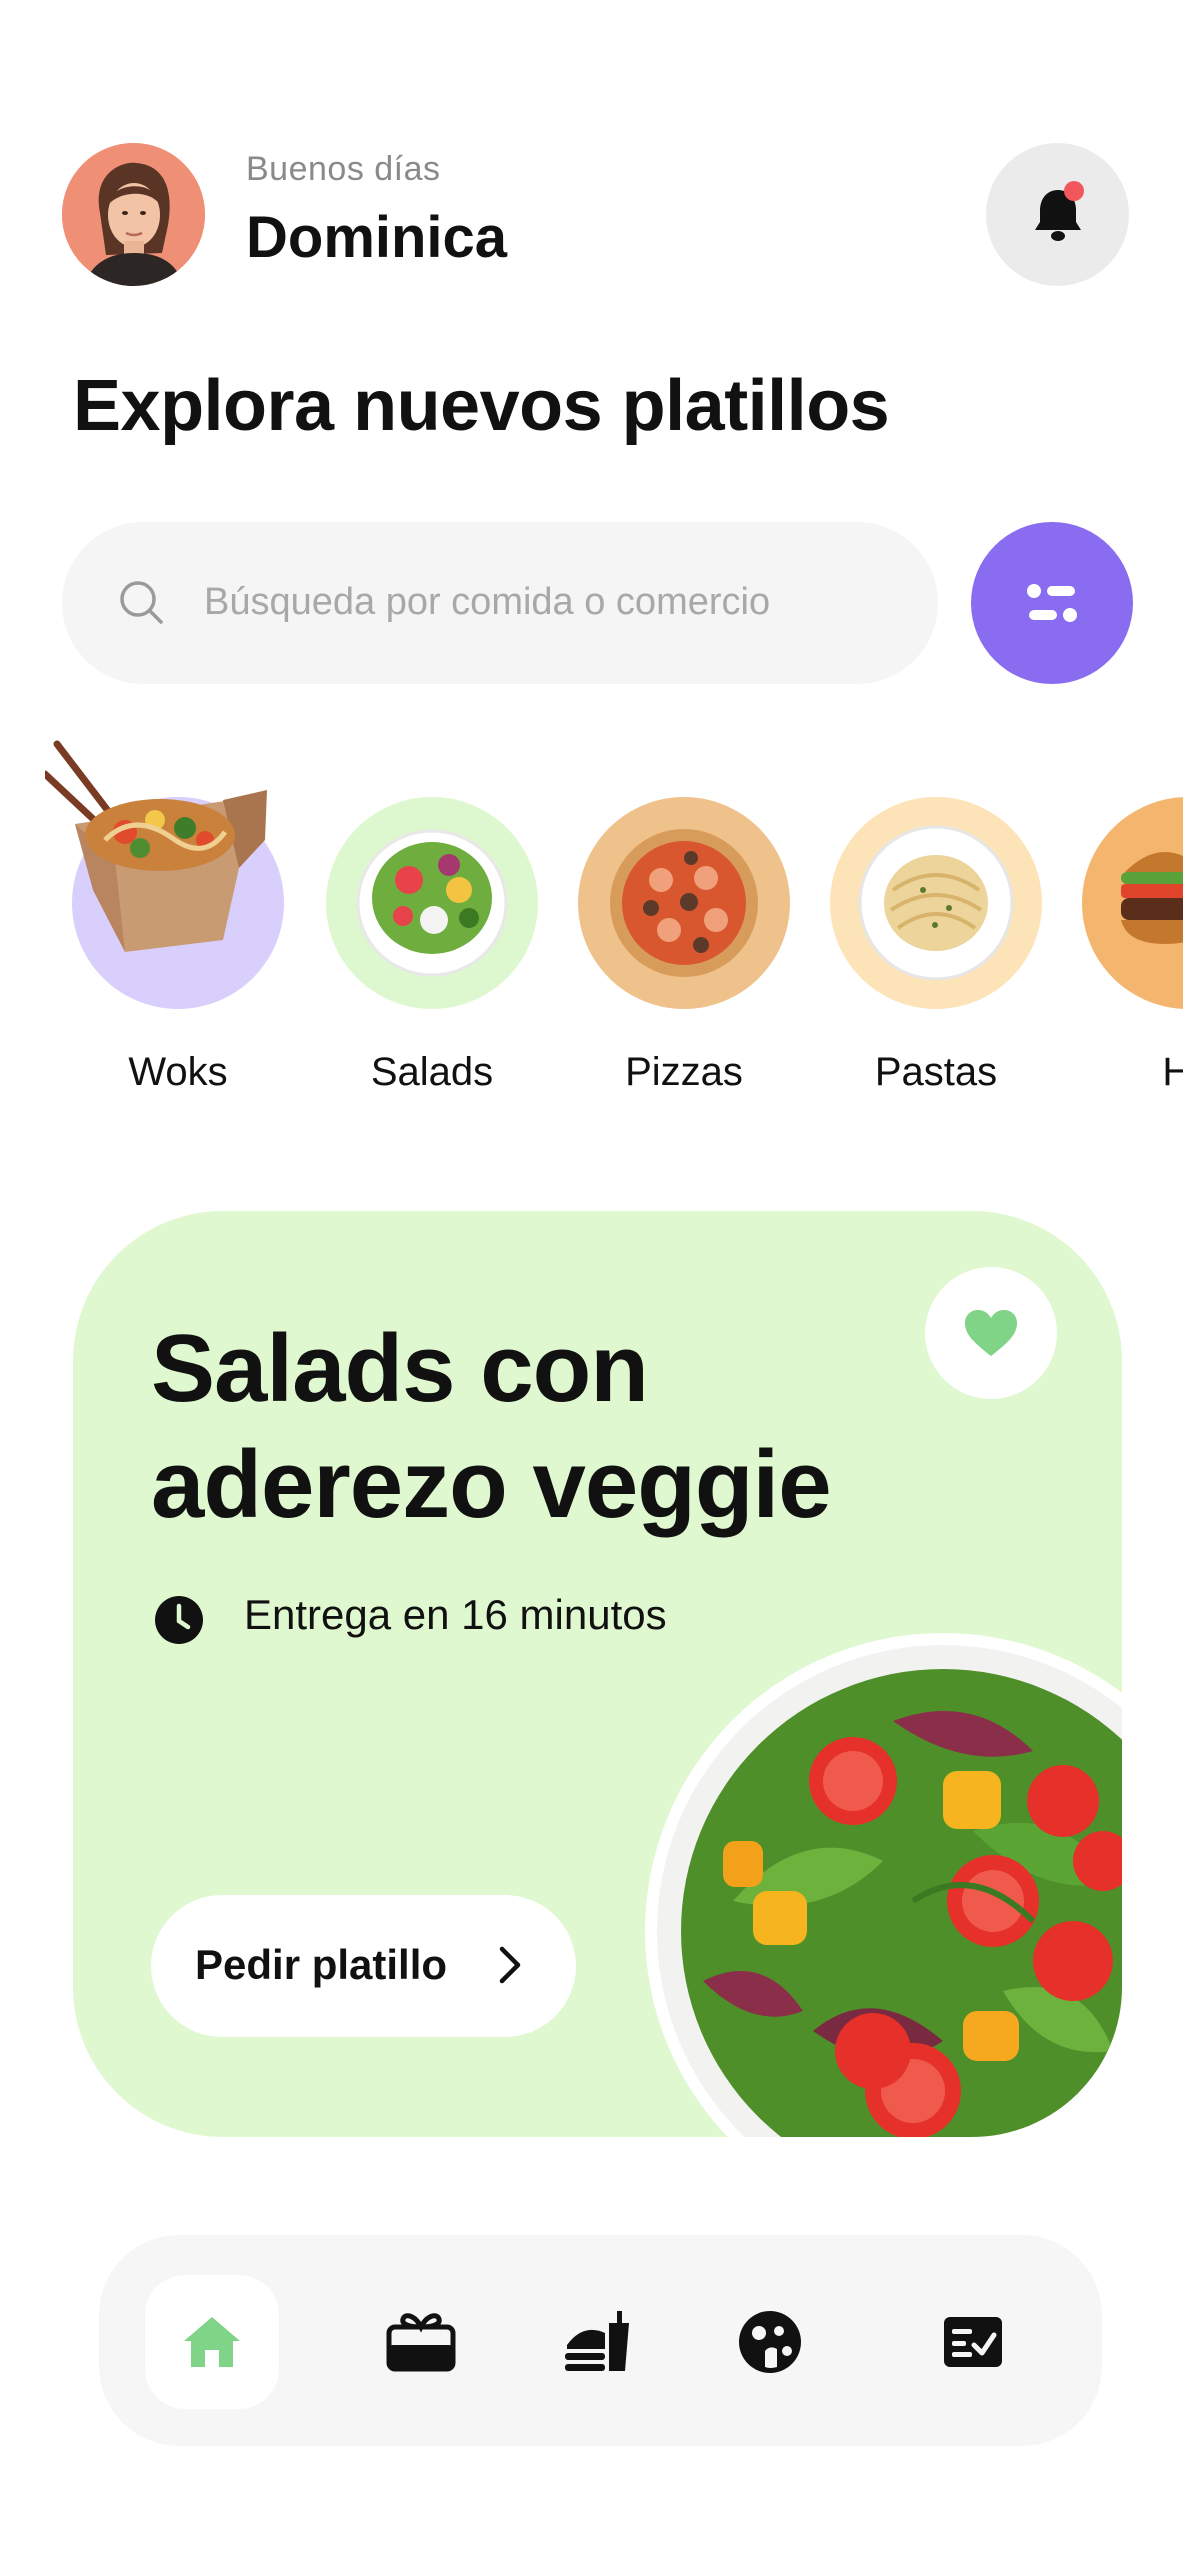 The height and width of the screenshot is (2560, 1183). Describe the element at coordinates (1057, 214) in the screenshot. I see `notifications-button` at that location.